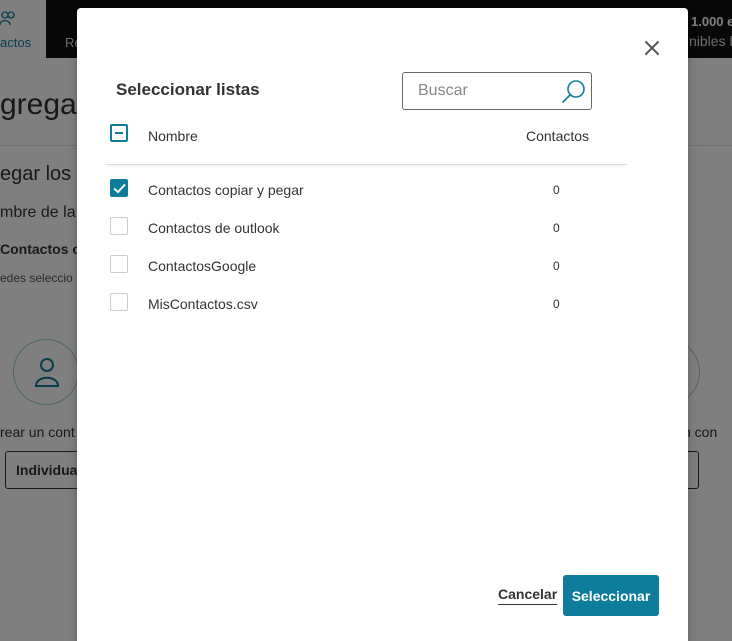 This screenshot has height=641, width=732. Describe the element at coordinates (188, 89) in the screenshot. I see `dialog-title: Seleccionar listas` at that location.